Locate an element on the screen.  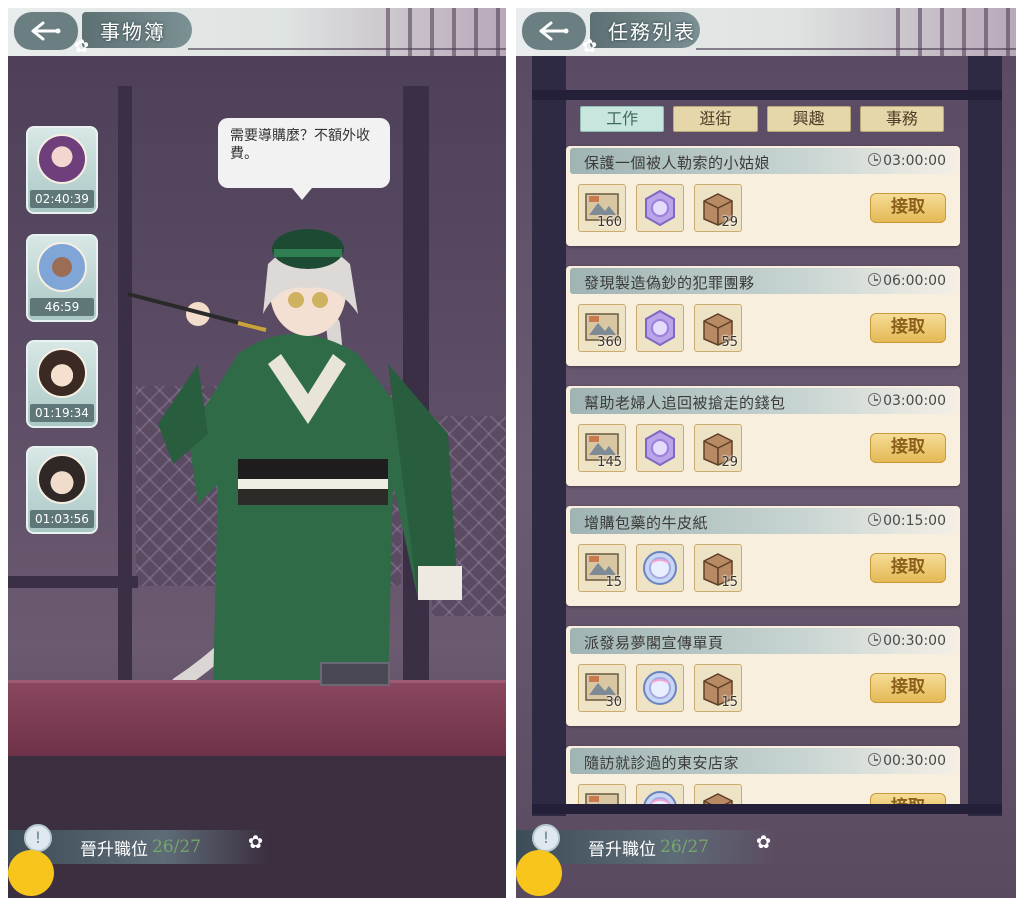
task-duration: 00:30:00 is located at coordinates (907, 640).